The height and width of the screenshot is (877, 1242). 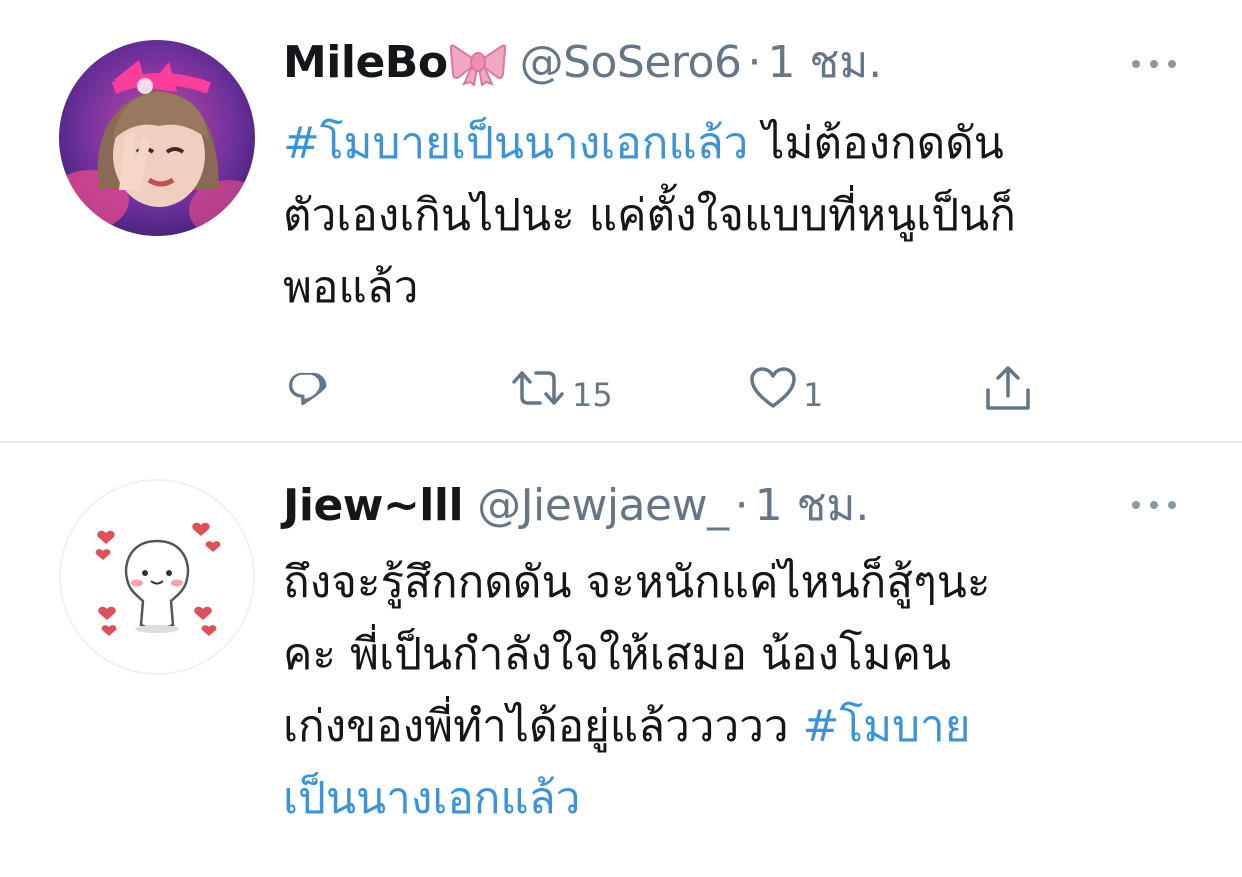 I want to click on hashtag-link: #โมบาย, so click(x=887, y=726).